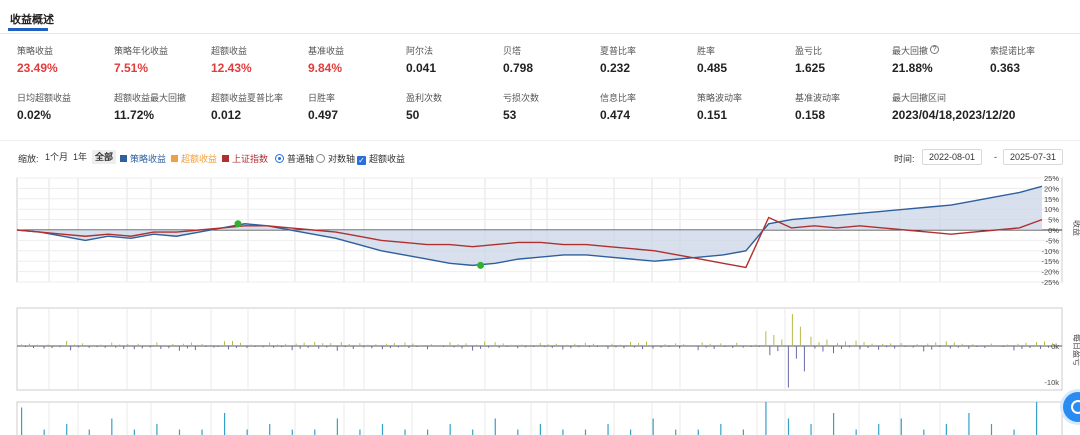  Describe the element at coordinates (356, 107) in the screenshot. I see `stat-item: 日胜率 0.497` at that location.